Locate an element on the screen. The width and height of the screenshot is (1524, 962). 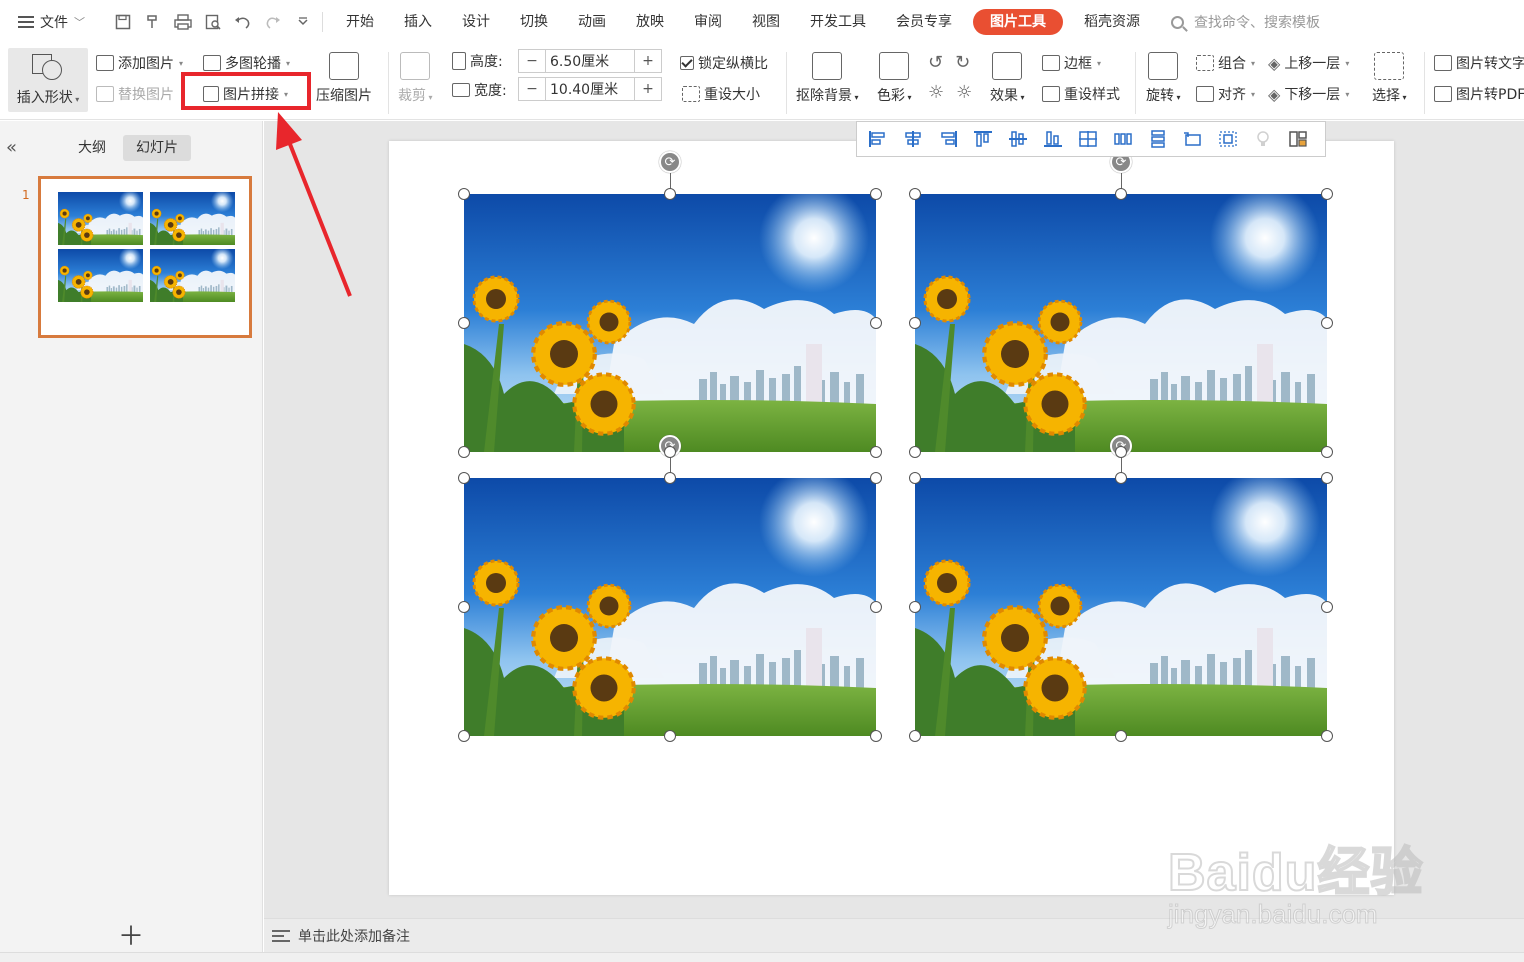
replace-picture-button: 替换图片 is located at coordinates (135, 94).